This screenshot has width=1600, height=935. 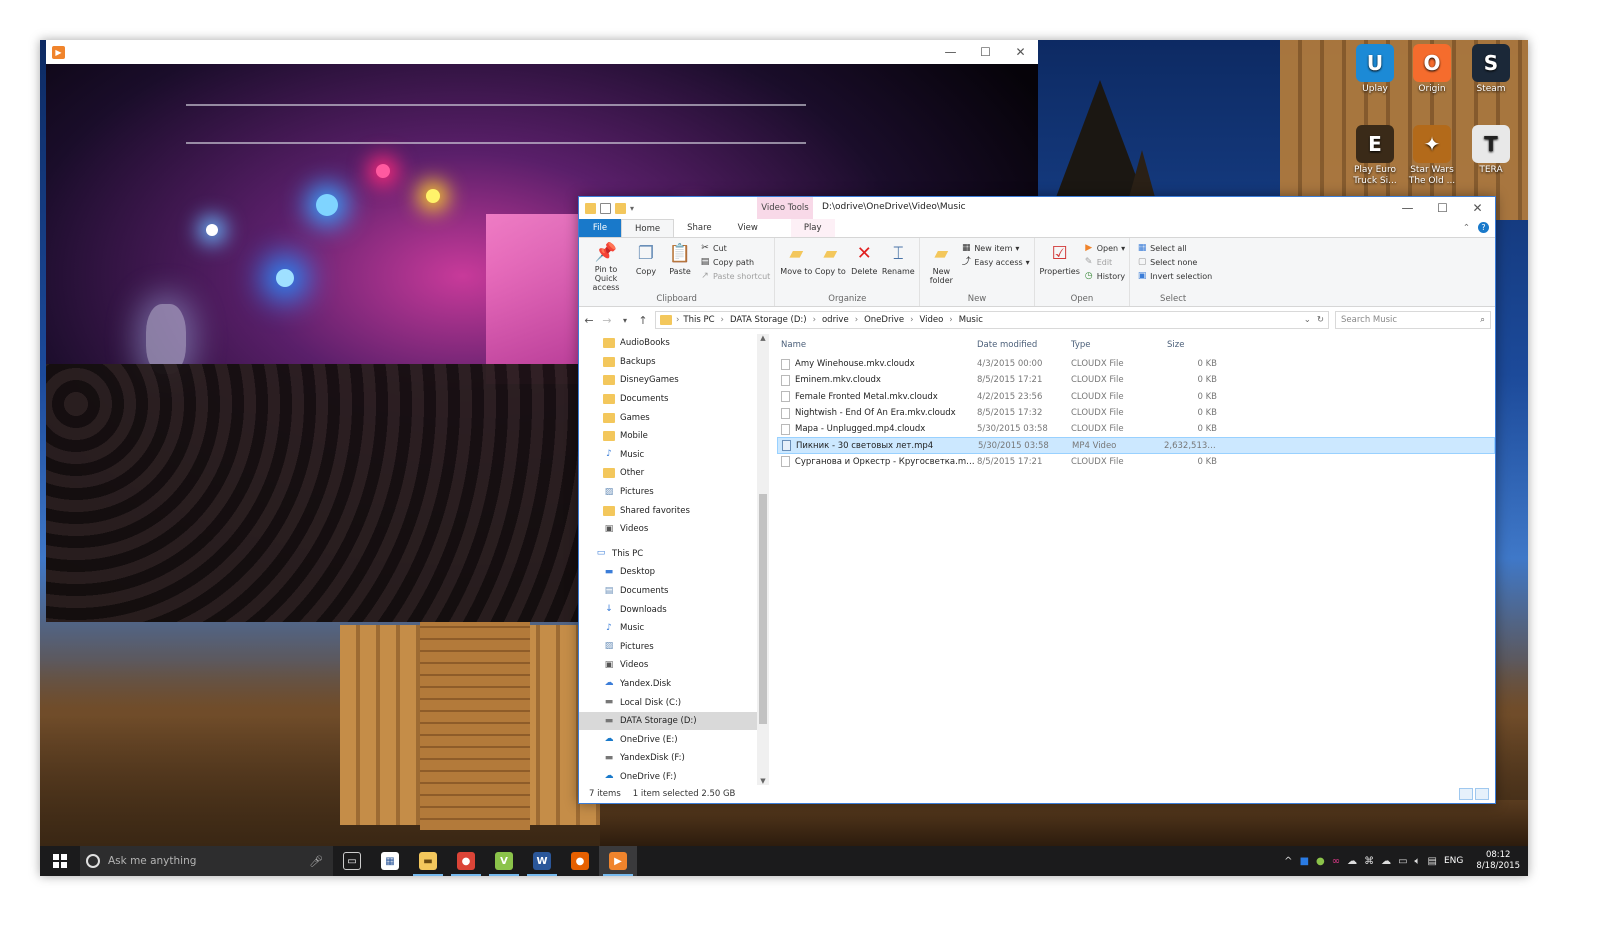 What do you see at coordinates (1174, 262) in the screenshot?
I see `select-none-button: ▢ Select none` at bounding box center [1174, 262].